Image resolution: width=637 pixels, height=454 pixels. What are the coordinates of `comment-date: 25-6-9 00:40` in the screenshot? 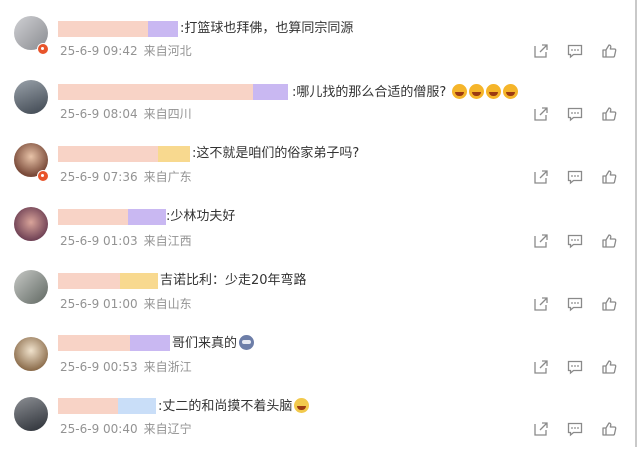 It's located at (99, 429).